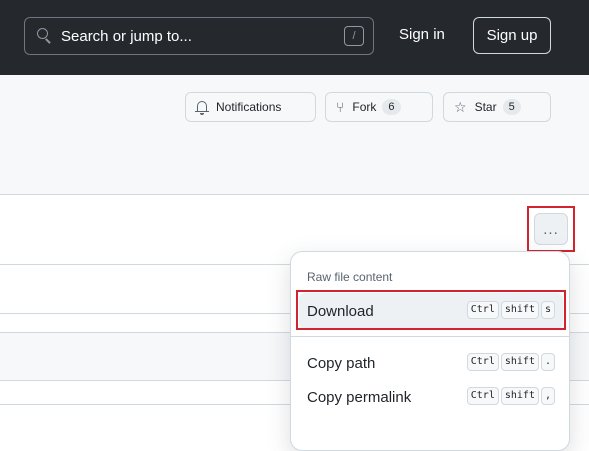  What do you see at coordinates (199, 36) in the screenshot?
I see `search-input: Search or jump to... /` at bounding box center [199, 36].